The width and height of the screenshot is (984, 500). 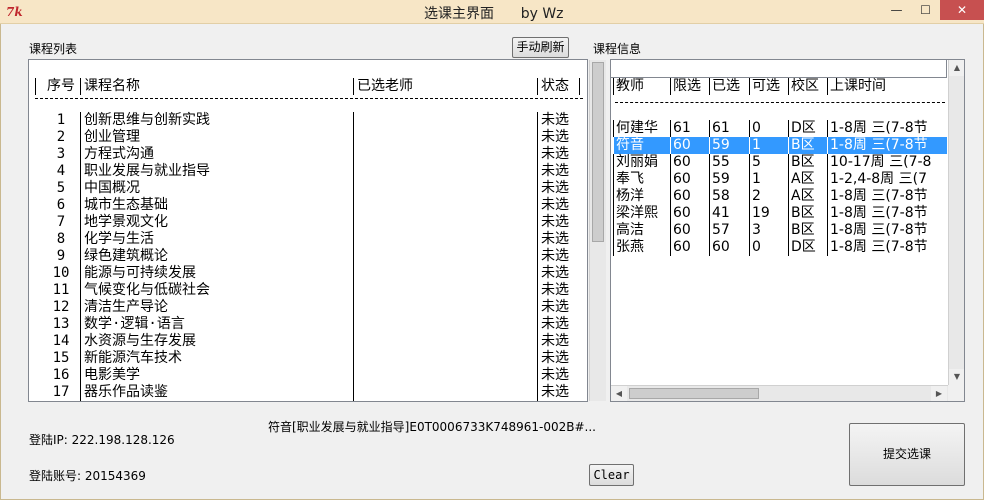 What do you see at coordinates (780, 128) in the screenshot?
I see `teacher-row: 何建华 61 61 0 D区 1-8周 三(7-8节` at bounding box center [780, 128].